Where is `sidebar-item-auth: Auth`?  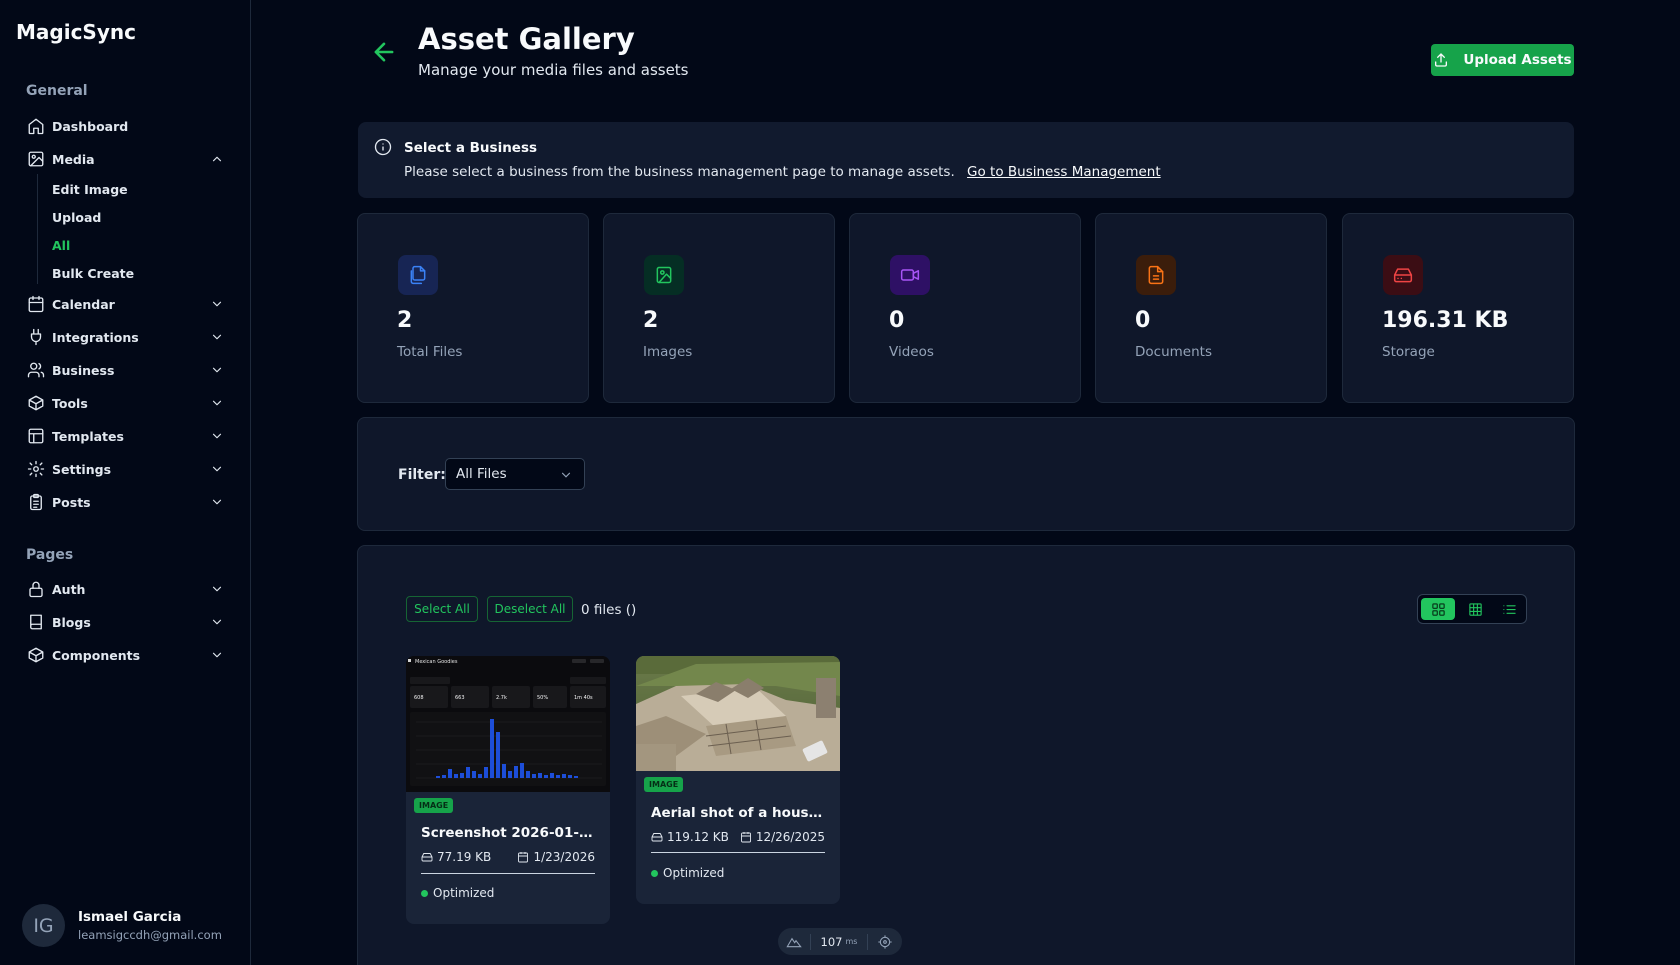
sidebar-item-auth: Auth is located at coordinates (125, 589).